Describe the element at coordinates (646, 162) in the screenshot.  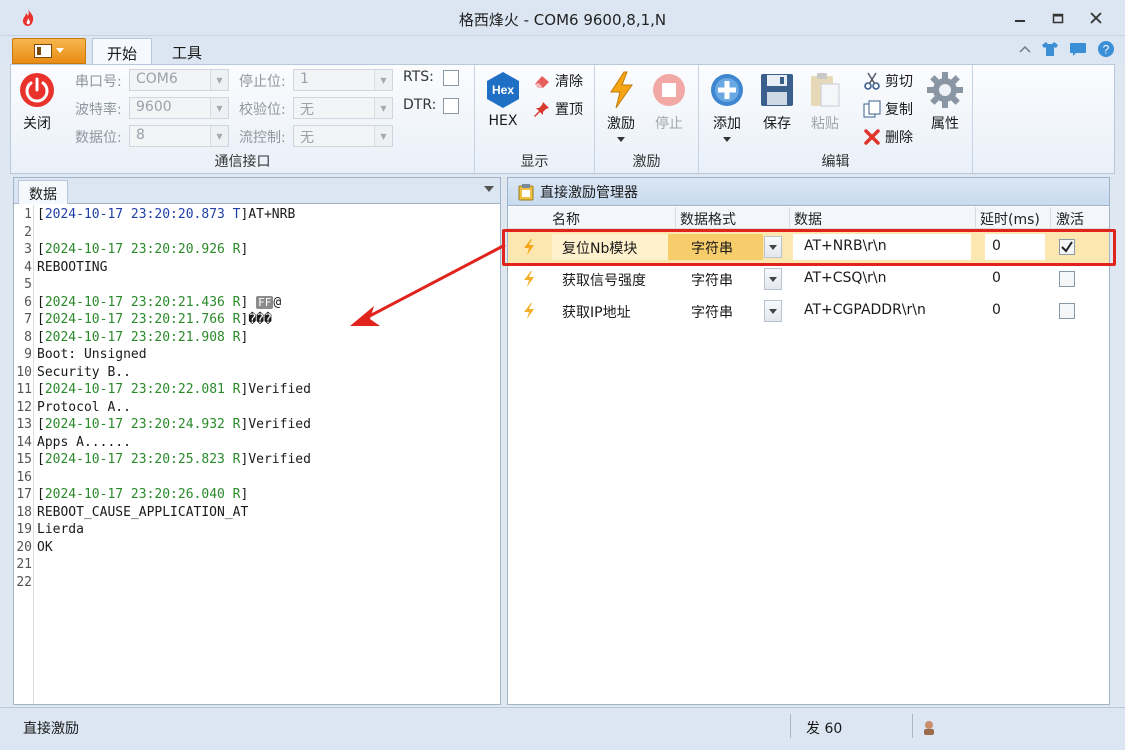
I see `group-stimulus-label: 激励` at that location.